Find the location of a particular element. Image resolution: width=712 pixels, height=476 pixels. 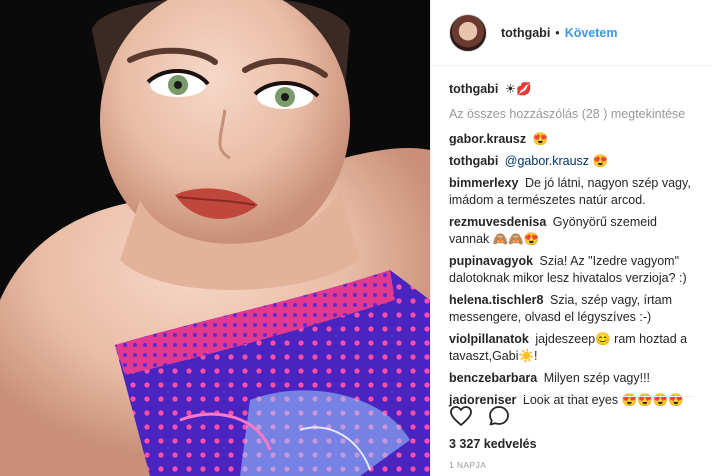

heart-icon is located at coordinates (461, 416).